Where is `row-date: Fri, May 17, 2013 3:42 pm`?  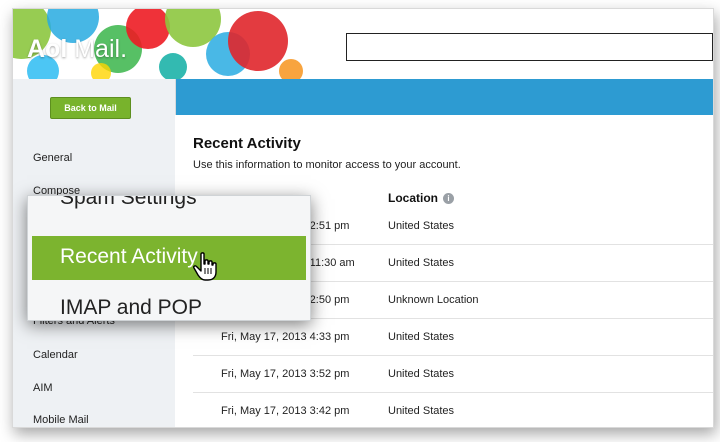
row-date: Fri, May 17, 2013 3:42 pm is located at coordinates (285, 411).